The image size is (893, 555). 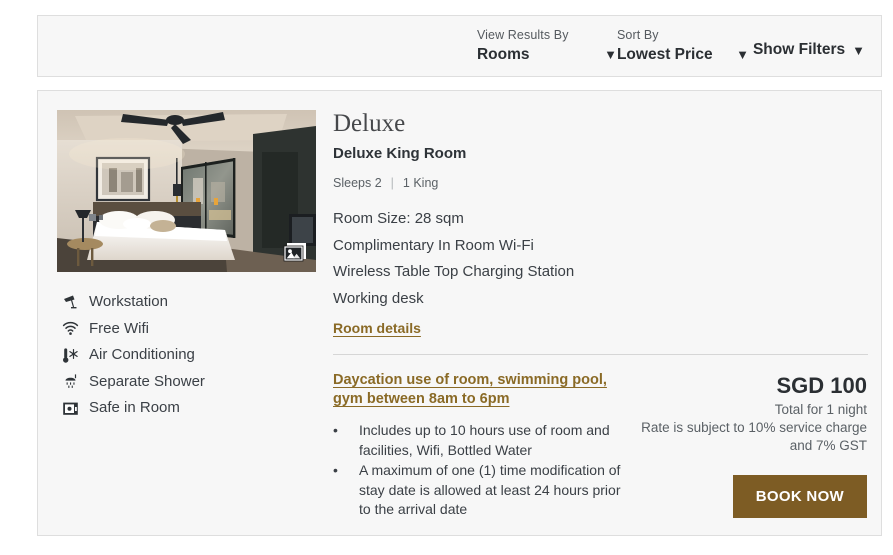 What do you see at coordinates (369, 123) in the screenshot?
I see `room-type-heading: Deluxe` at bounding box center [369, 123].